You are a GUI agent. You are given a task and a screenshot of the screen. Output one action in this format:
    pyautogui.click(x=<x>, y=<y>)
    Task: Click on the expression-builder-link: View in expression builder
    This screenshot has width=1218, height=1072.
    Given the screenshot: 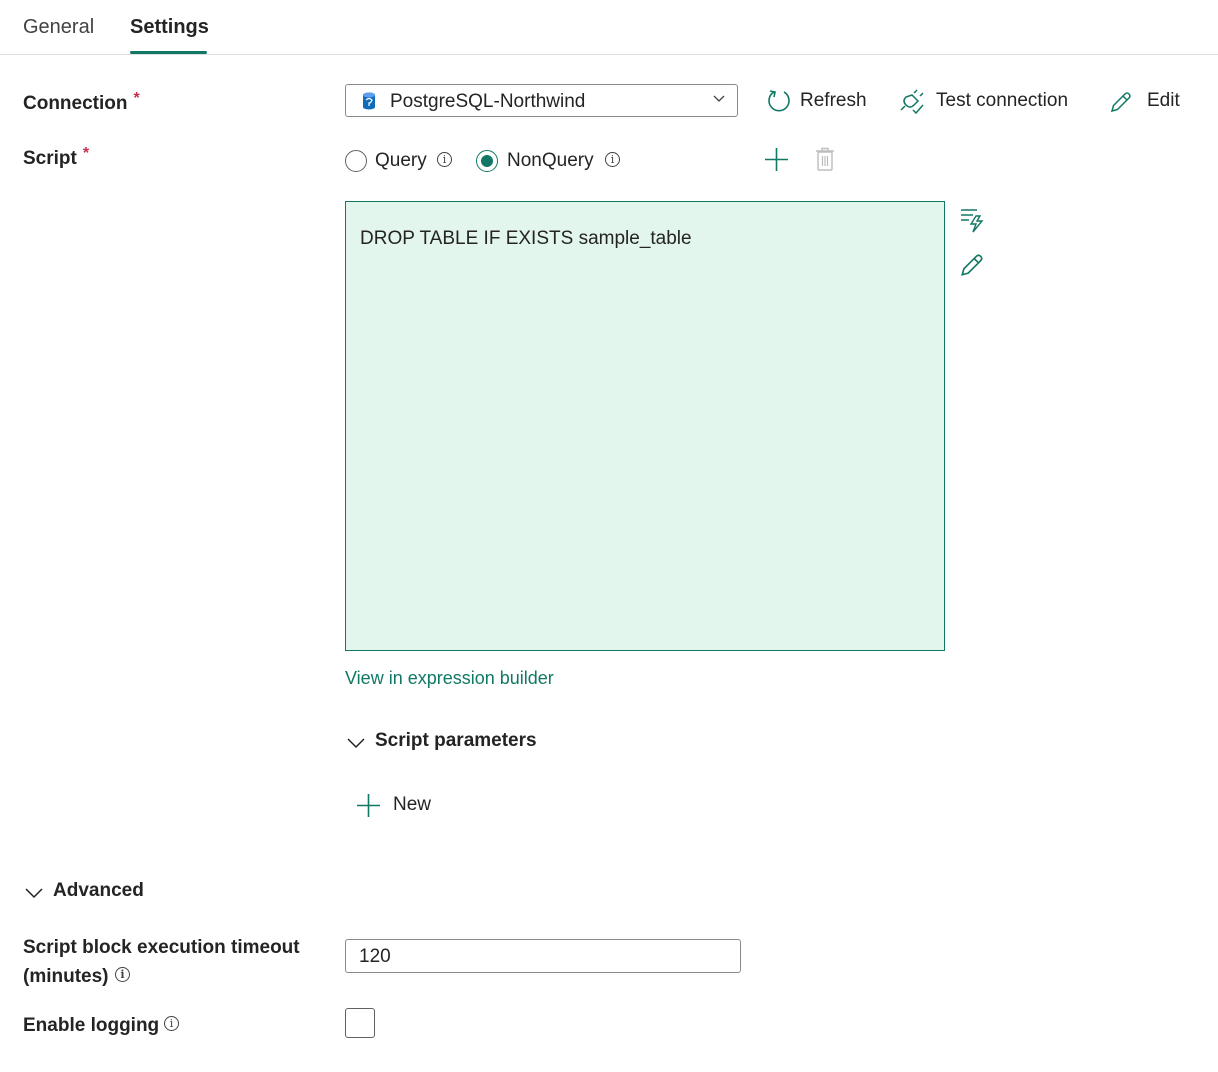 What is the action you would take?
    pyautogui.click(x=449, y=678)
    